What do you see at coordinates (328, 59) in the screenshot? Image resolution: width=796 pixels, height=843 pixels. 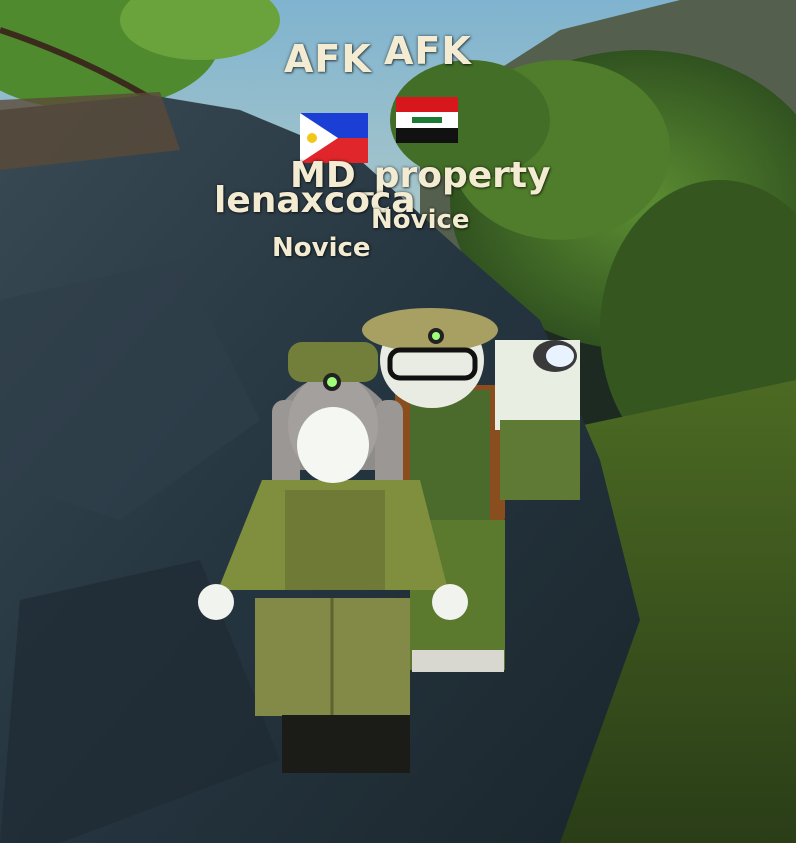 I see `afk-status-label-1: AFK` at bounding box center [328, 59].